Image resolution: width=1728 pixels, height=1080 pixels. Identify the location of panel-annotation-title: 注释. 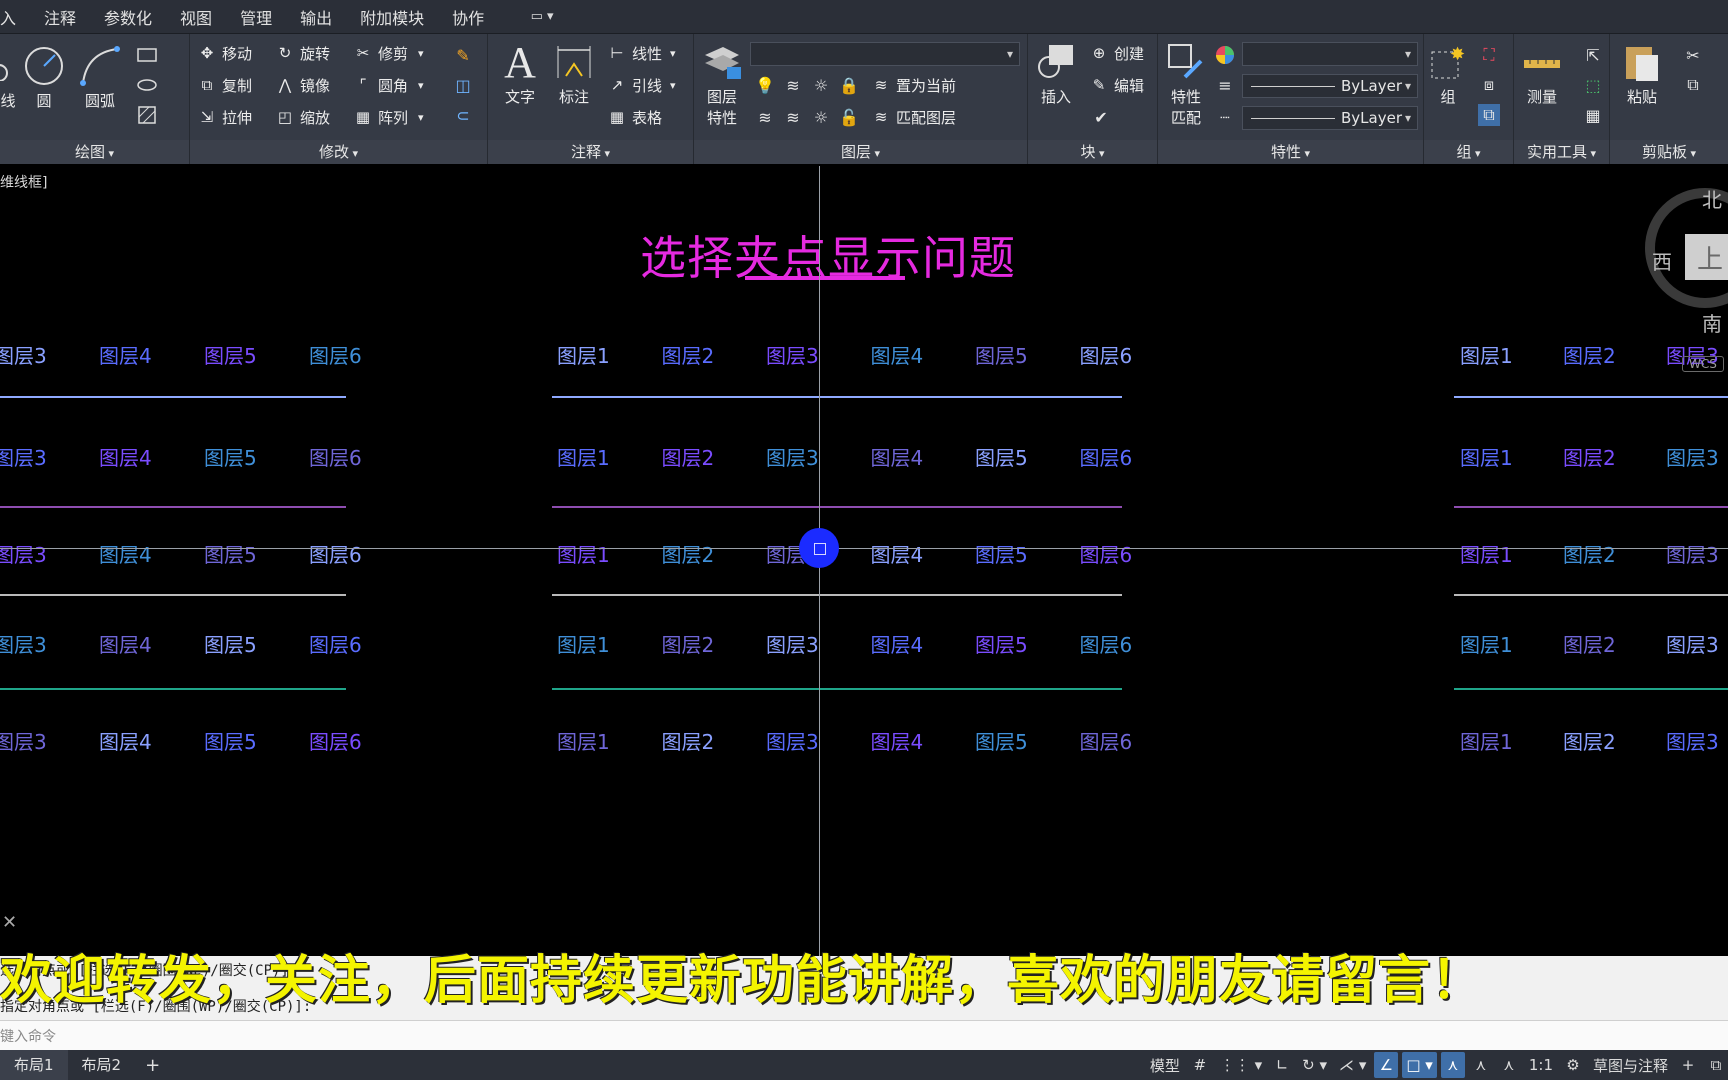
(590, 152).